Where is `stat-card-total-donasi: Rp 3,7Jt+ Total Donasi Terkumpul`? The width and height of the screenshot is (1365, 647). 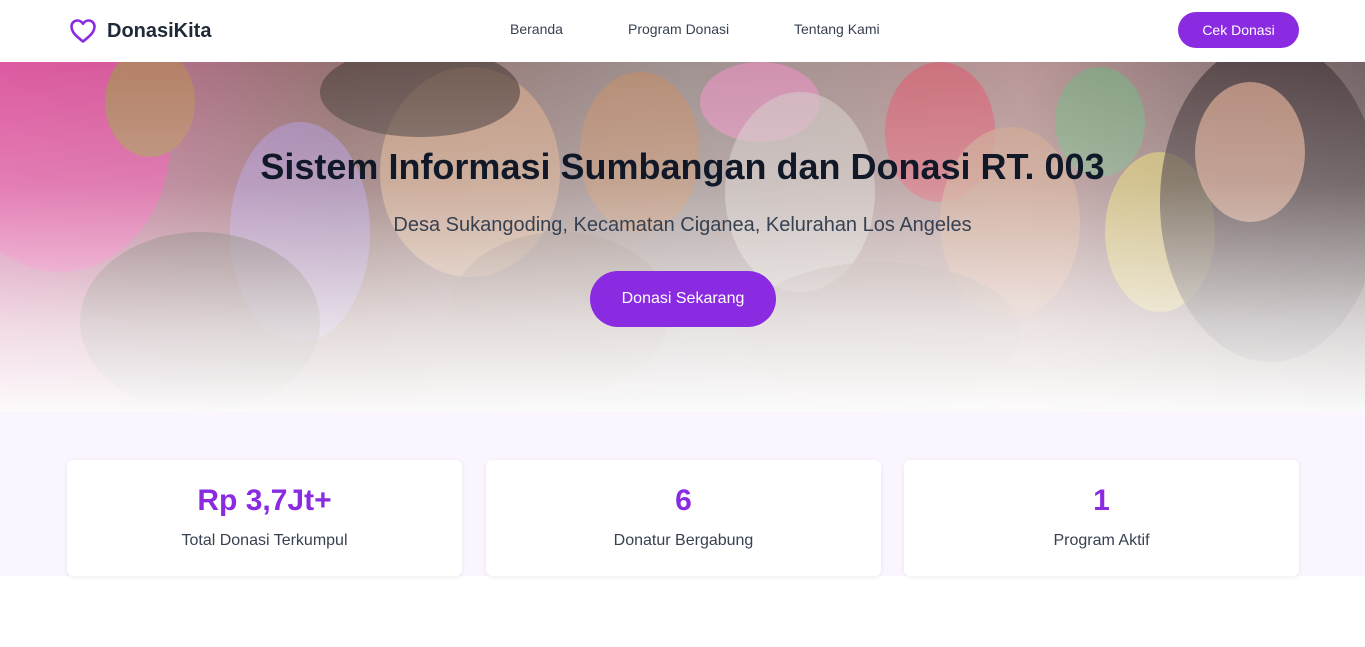
stat-card-total-donasi: Rp 3,7Jt+ Total Donasi Terkumpul is located at coordinates (264, 518).